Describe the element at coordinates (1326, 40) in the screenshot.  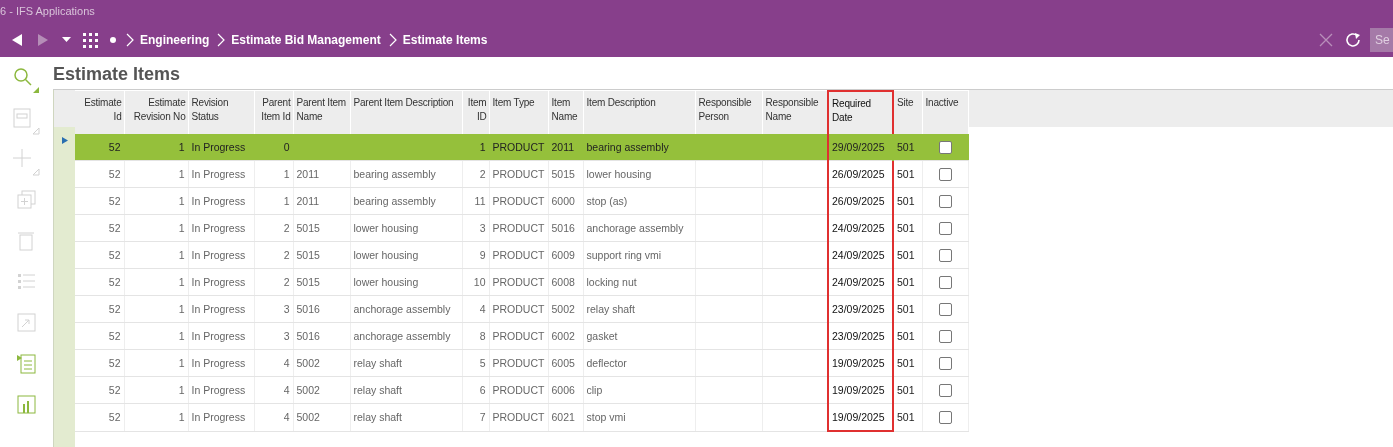
I see `close-icon` at that location.